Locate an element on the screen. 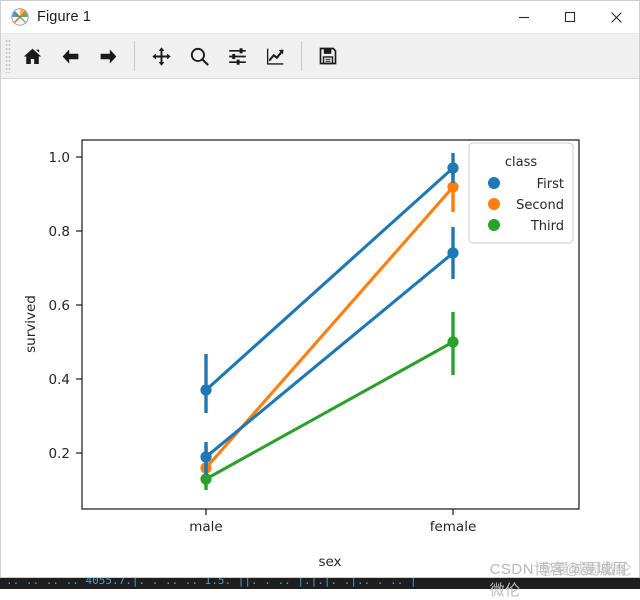  back-arrow-icon is located at coordinates (70, 56).